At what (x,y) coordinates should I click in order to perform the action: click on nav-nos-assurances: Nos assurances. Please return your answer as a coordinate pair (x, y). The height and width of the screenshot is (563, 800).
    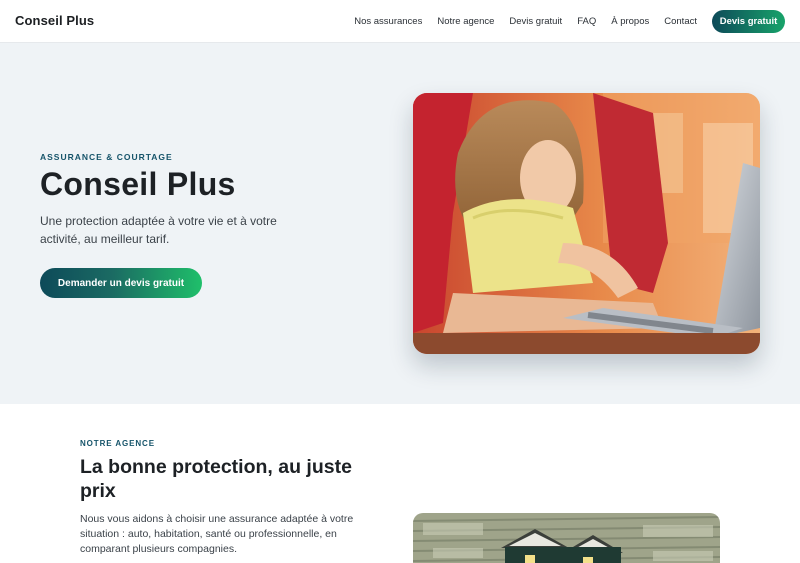
    Looking at the image, I should click on (388, 21).